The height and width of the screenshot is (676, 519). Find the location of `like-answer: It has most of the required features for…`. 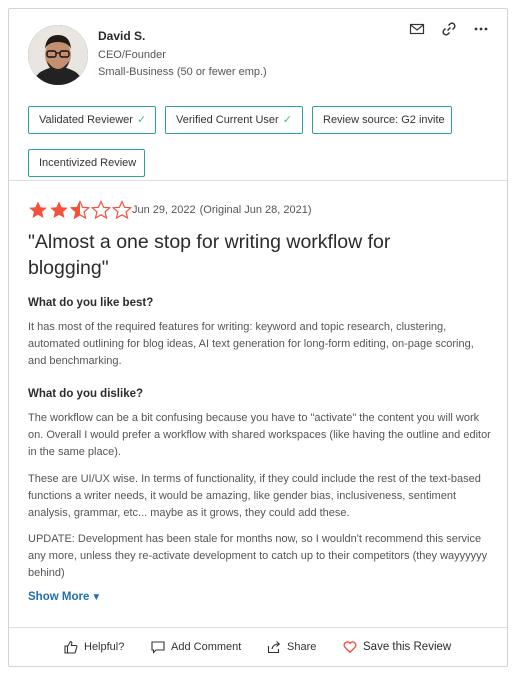

like-answer: It has most of the required features for… is located at coordinates (251, 344).